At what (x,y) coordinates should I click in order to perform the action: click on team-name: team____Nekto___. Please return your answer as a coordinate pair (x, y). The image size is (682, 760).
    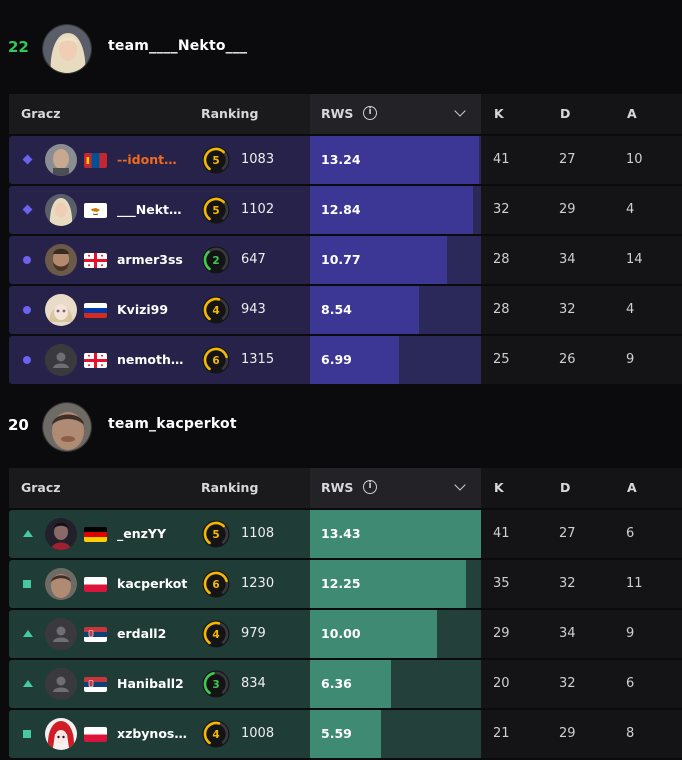
    Looking at the image, I should click on (177, 46).